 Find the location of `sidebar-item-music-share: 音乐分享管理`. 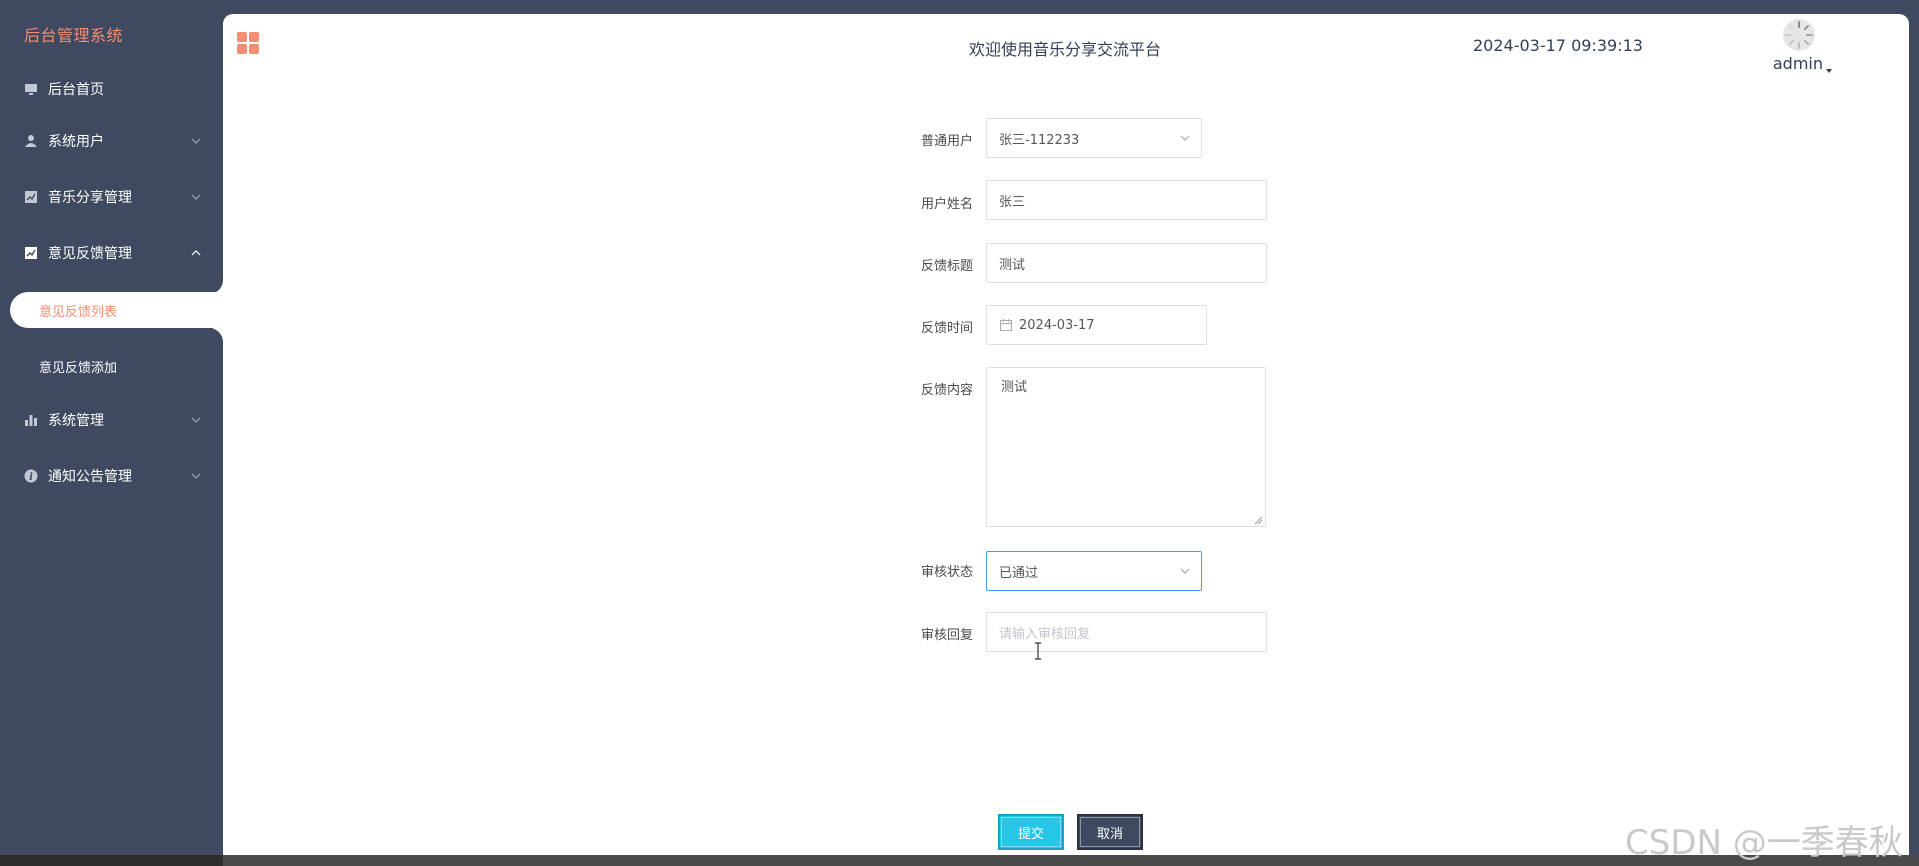

sidebar-item-music-share: 音乐分享管理 is located at coordinates (111, 197).